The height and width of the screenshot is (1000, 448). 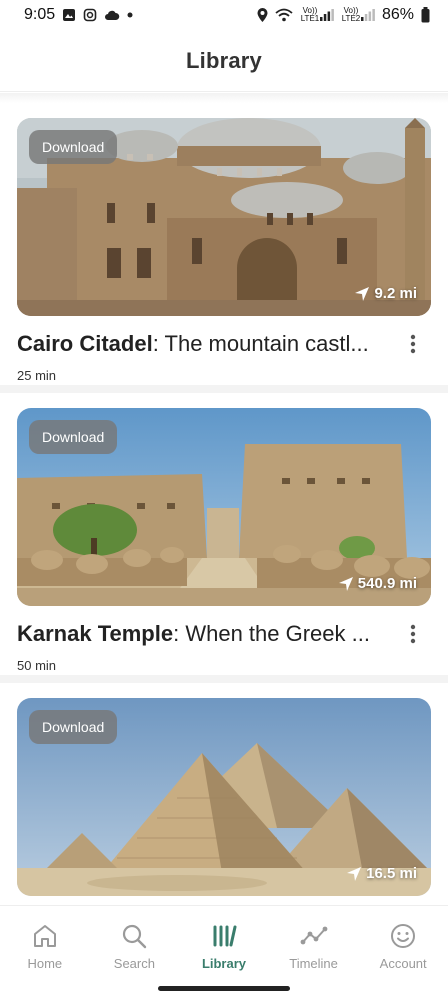 What do you see at coordinates (45, 936) in the screenshot?
I see `home-icon` at bounding box center [45, 936].